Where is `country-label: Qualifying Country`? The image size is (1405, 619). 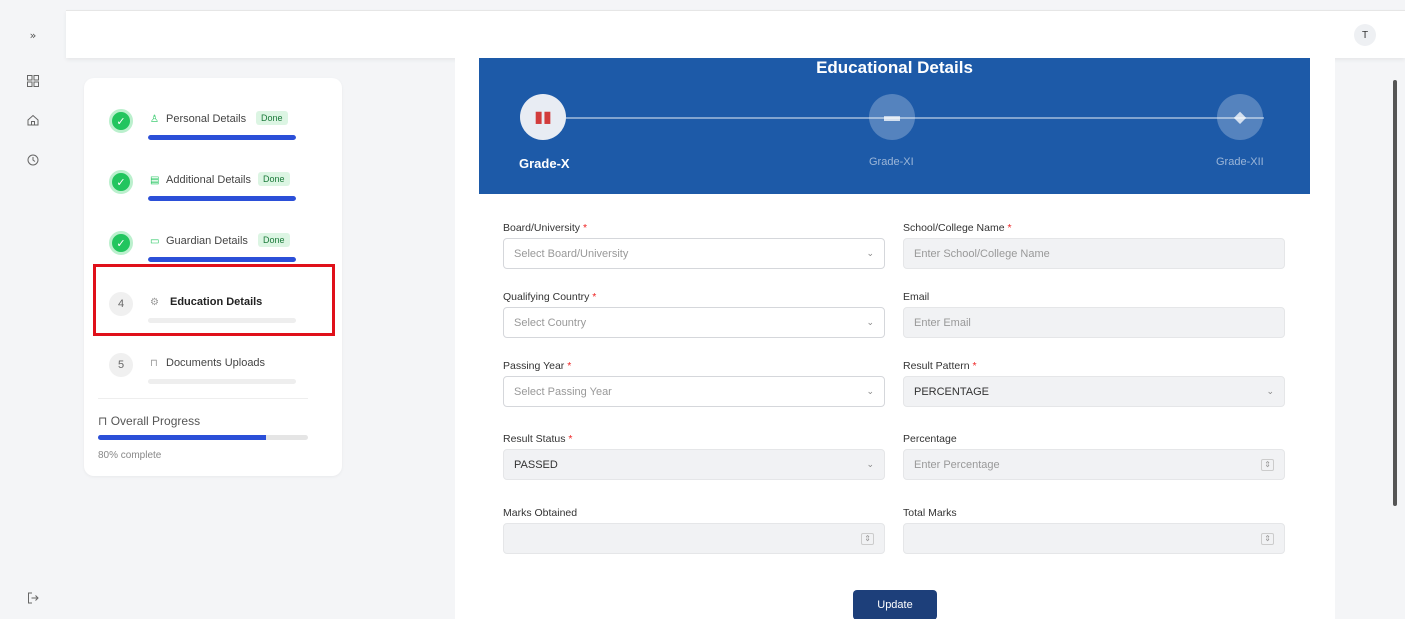
country-label: Qualifying Country is located at coordinates (546, 297).